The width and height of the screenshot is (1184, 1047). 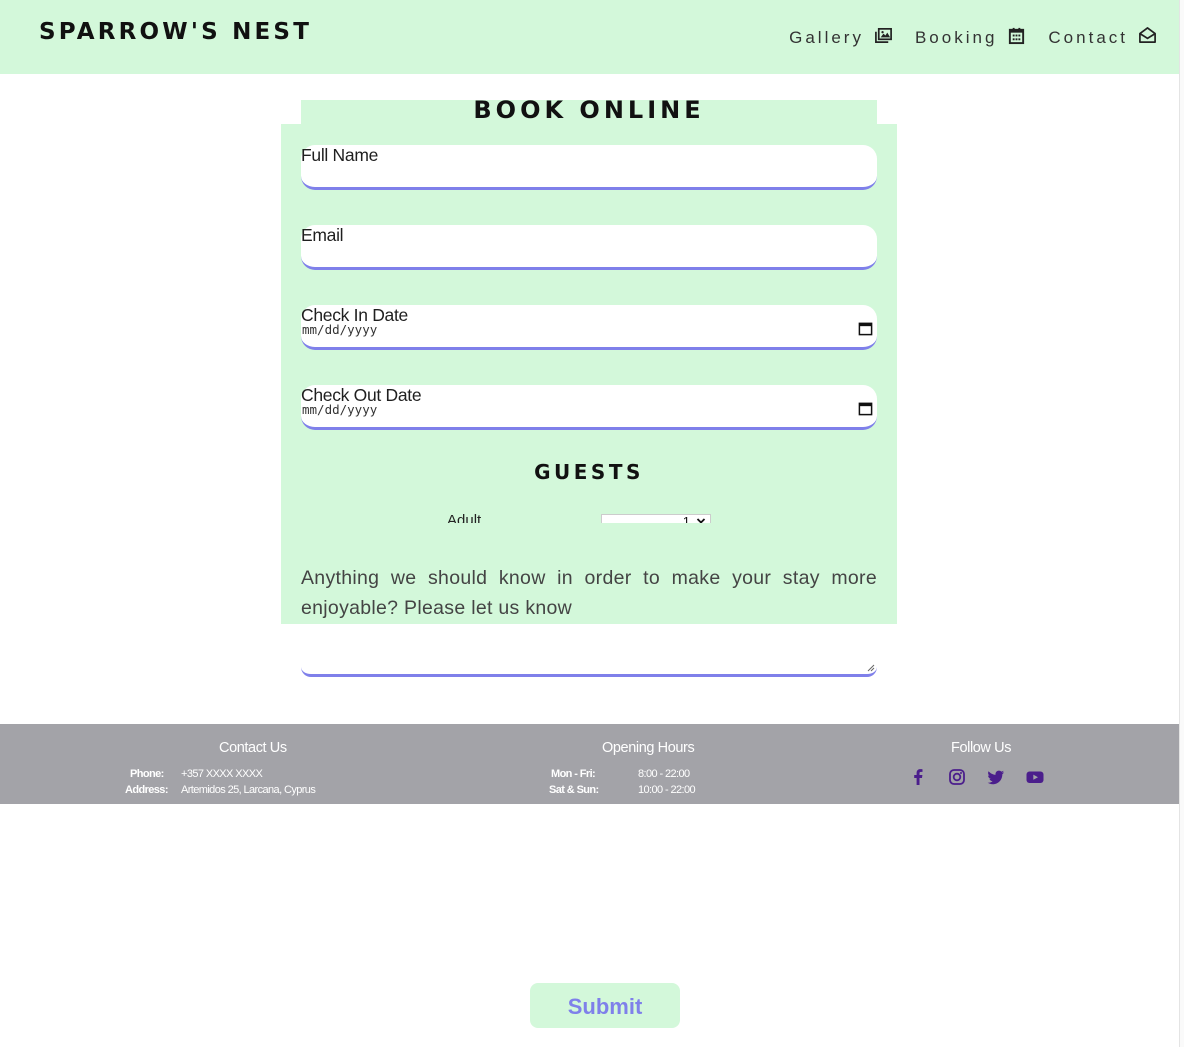 I want to click on adult-select-value: 1, so click(x=686, y=518).